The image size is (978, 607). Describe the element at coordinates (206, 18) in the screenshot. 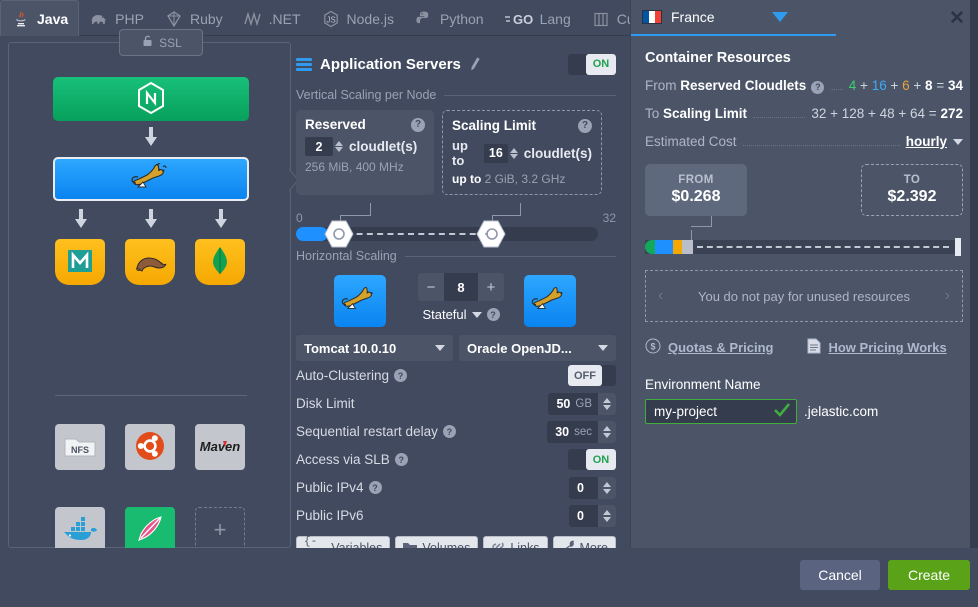

I see `tab-label: Ruby` at that location.